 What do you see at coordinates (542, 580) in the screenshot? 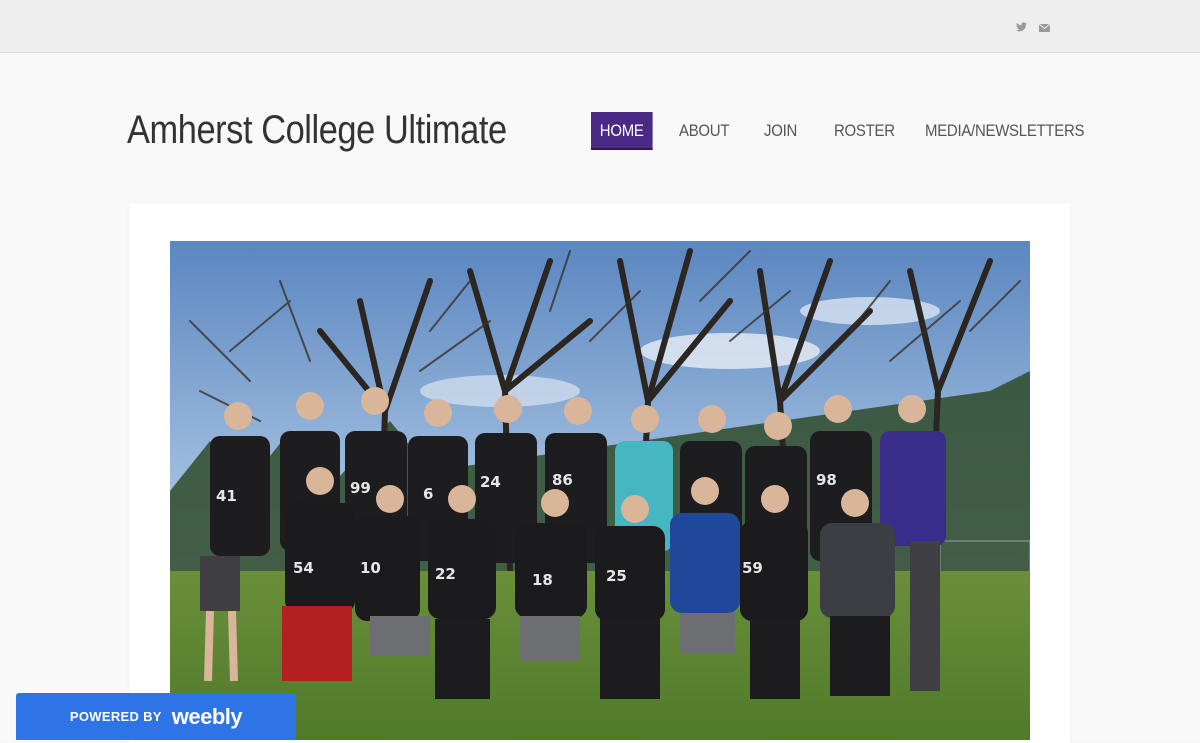
I see `jersey-number: 18` at bounding box center [542, 580].